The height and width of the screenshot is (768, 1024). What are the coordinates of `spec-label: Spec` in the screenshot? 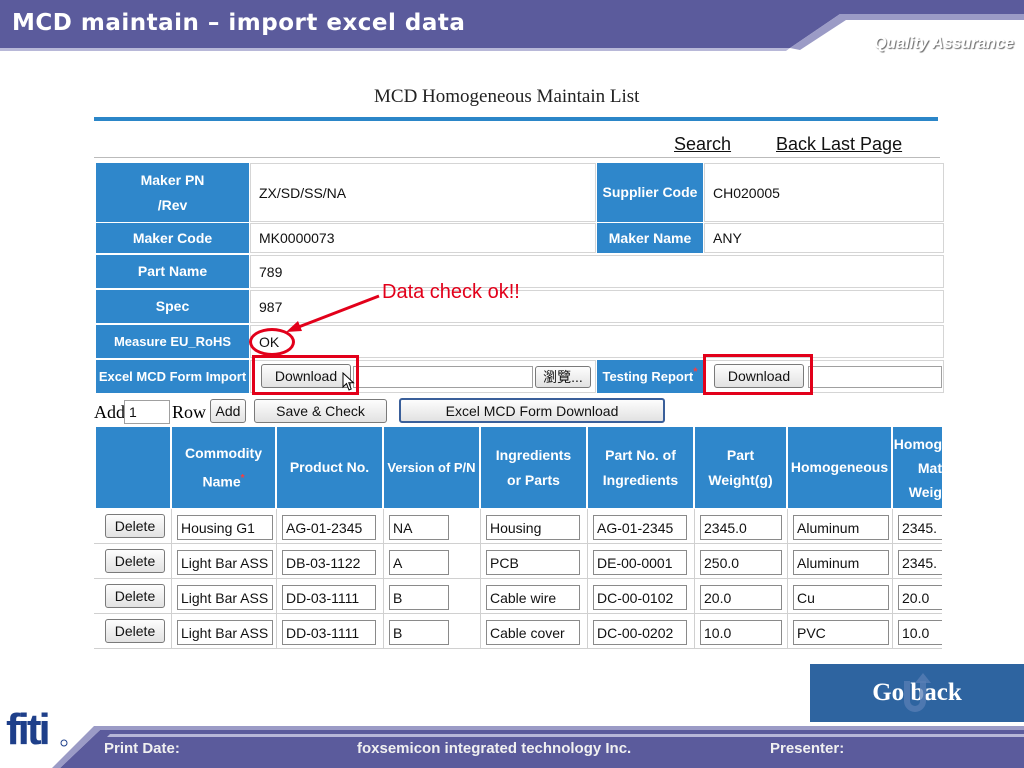 It's located at (172, 306).